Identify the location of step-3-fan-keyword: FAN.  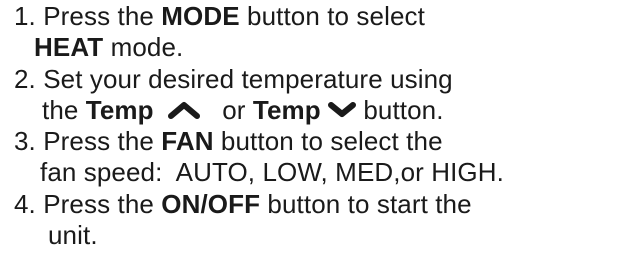
(187, 141).